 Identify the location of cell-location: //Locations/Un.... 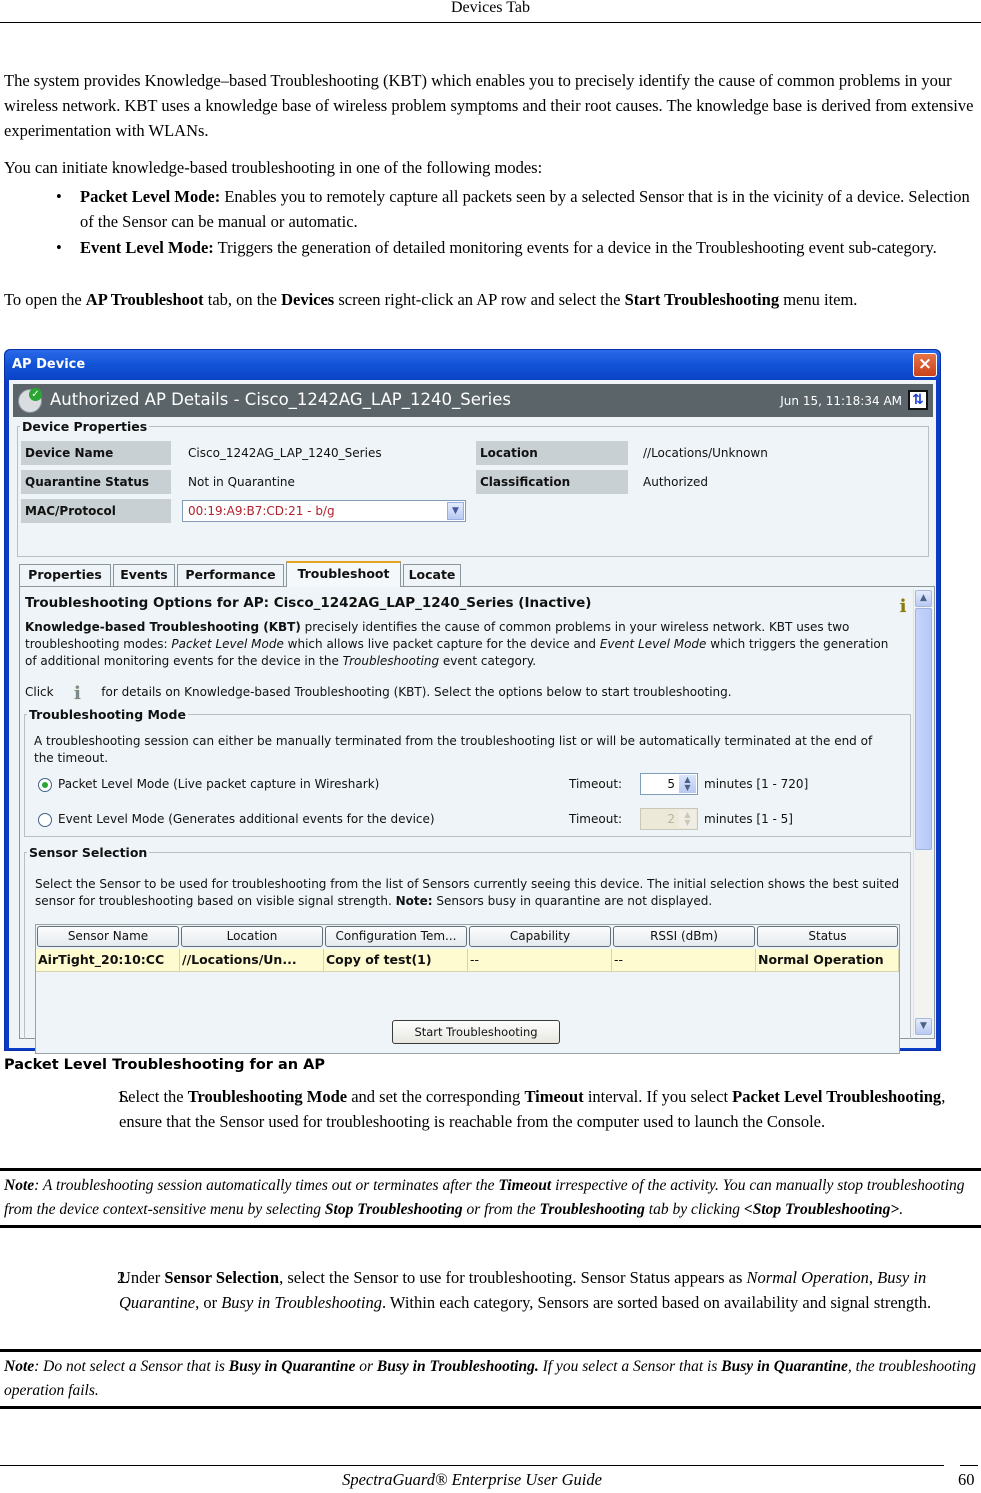
(252, 960).